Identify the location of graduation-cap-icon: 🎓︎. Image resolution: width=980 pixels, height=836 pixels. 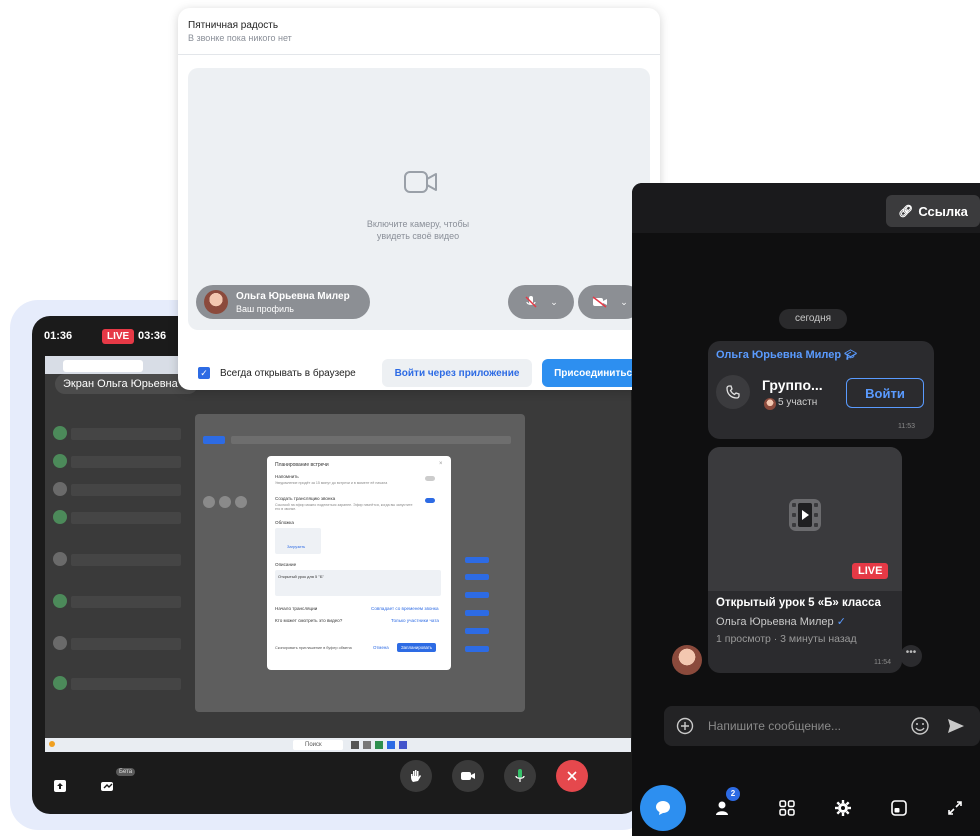
(850, 355).